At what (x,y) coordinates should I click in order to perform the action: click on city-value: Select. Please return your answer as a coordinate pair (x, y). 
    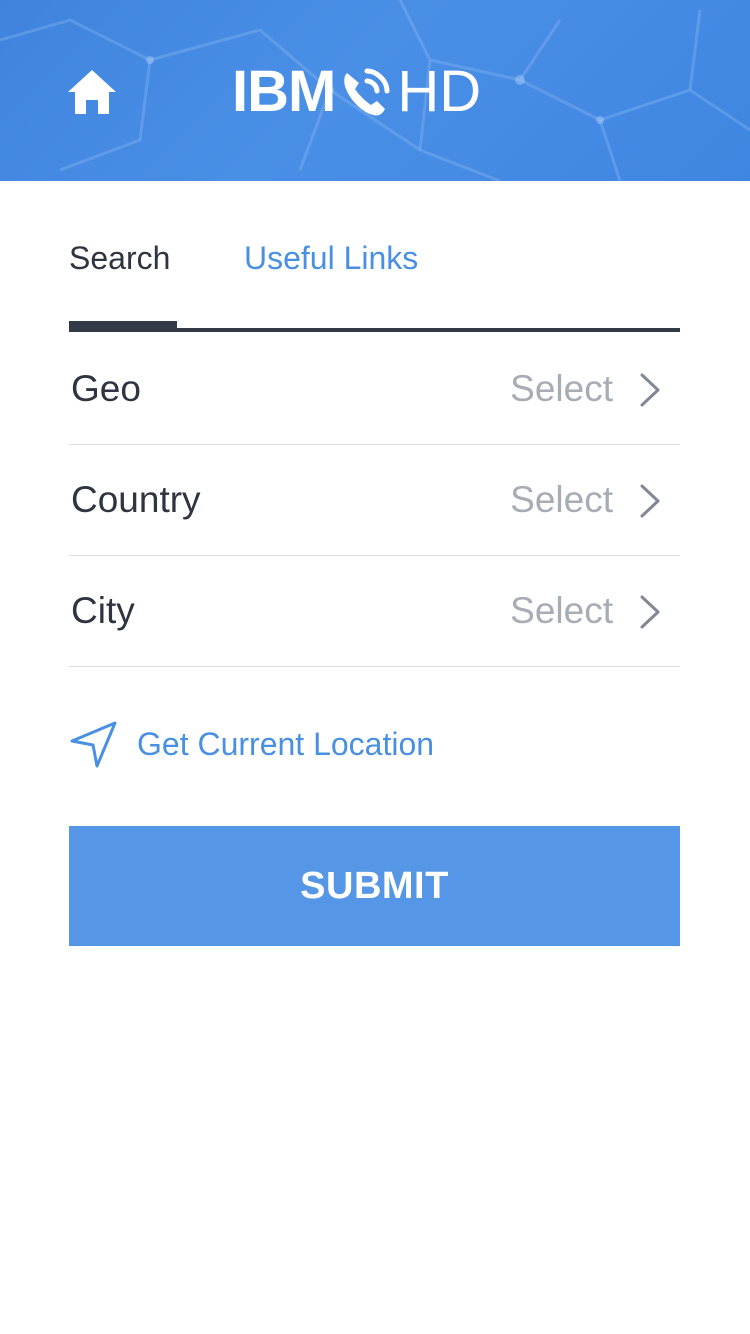
    Looking at the image, I should click on (561, 610).